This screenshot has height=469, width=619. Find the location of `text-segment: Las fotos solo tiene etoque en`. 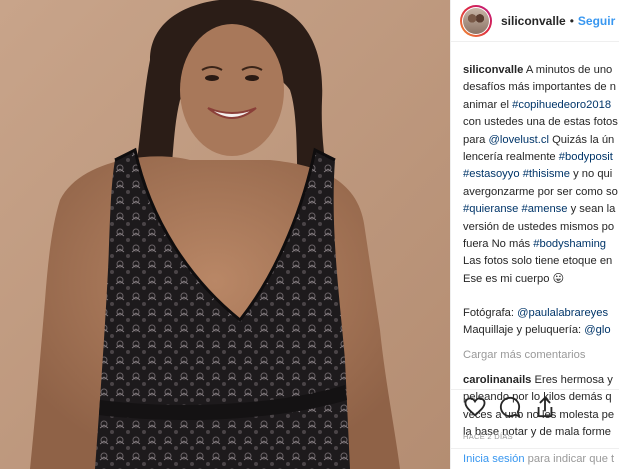

text-segment: Las fotos solo tiene etoque en is located at coordinates (538, 261).